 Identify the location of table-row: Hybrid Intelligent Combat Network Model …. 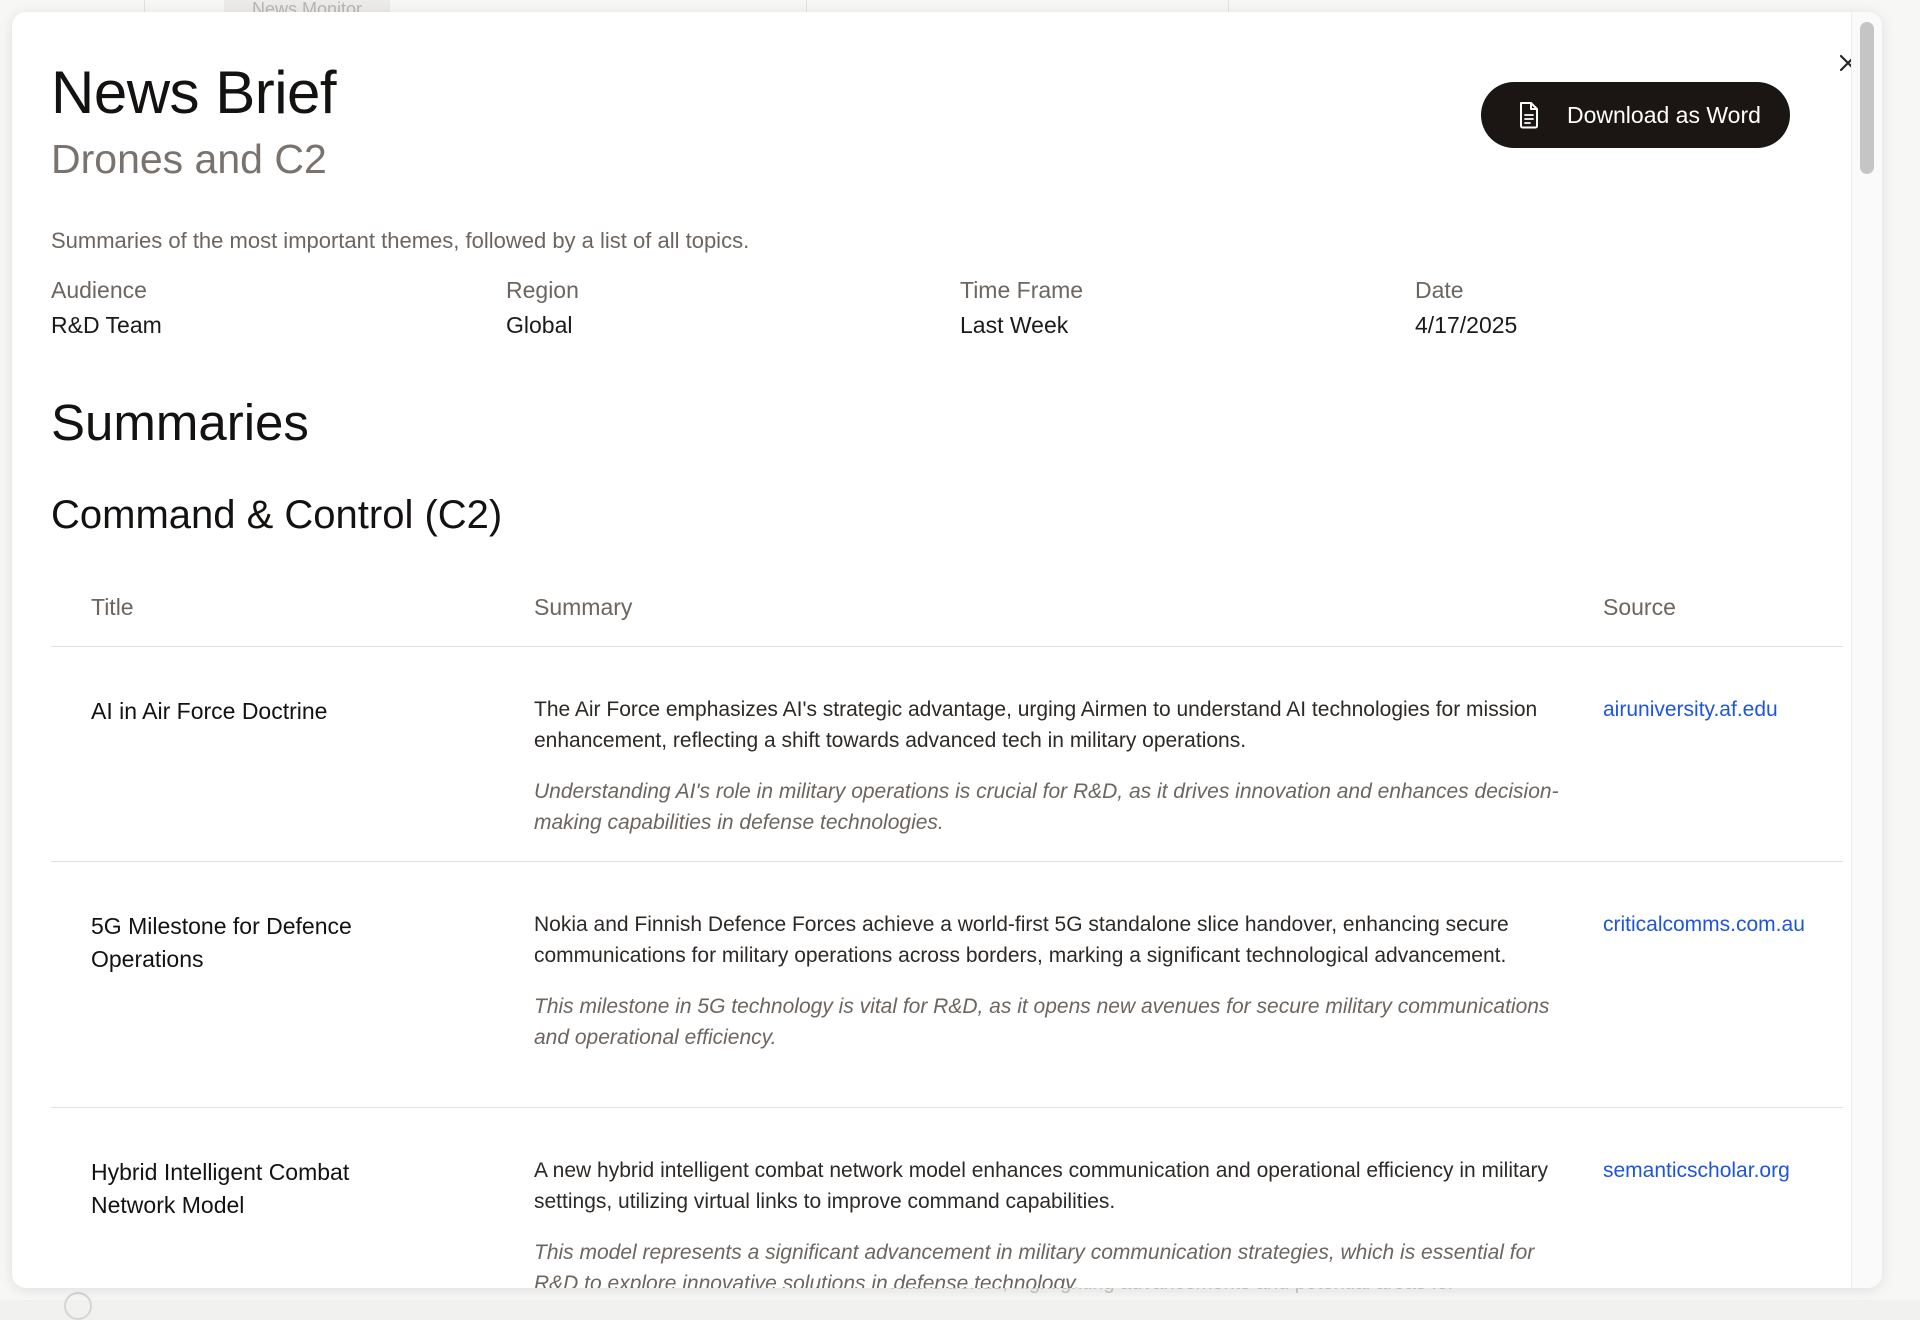
(947, 1198).